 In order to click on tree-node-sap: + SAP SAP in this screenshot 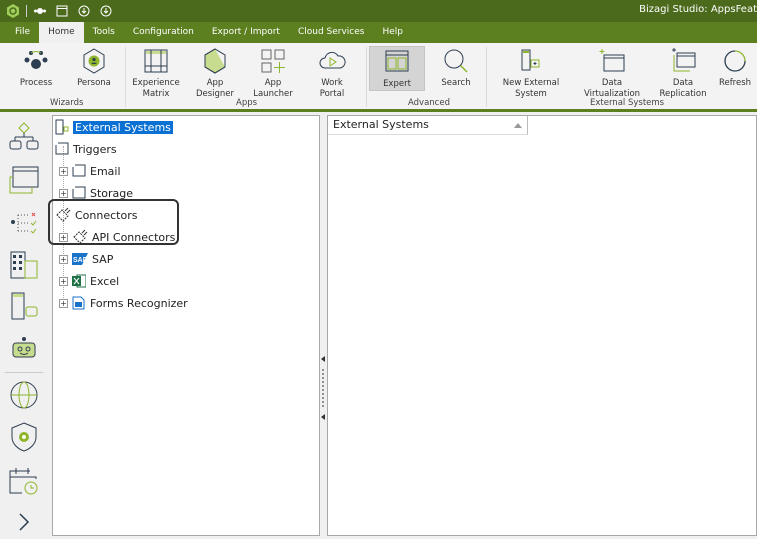, I will do `click(86, 259)`.